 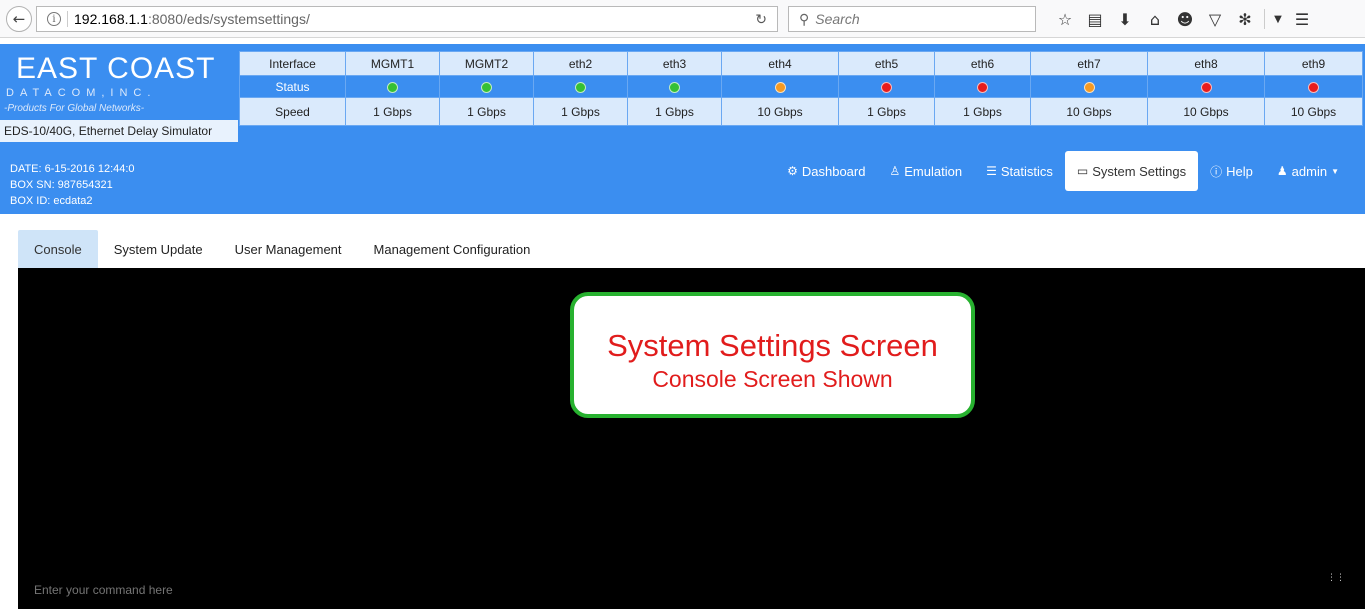 What do you see at coordinates (486, 63) in the screenshot?
I see `interface-name: MGMT2` at bounding box center [486, 63].